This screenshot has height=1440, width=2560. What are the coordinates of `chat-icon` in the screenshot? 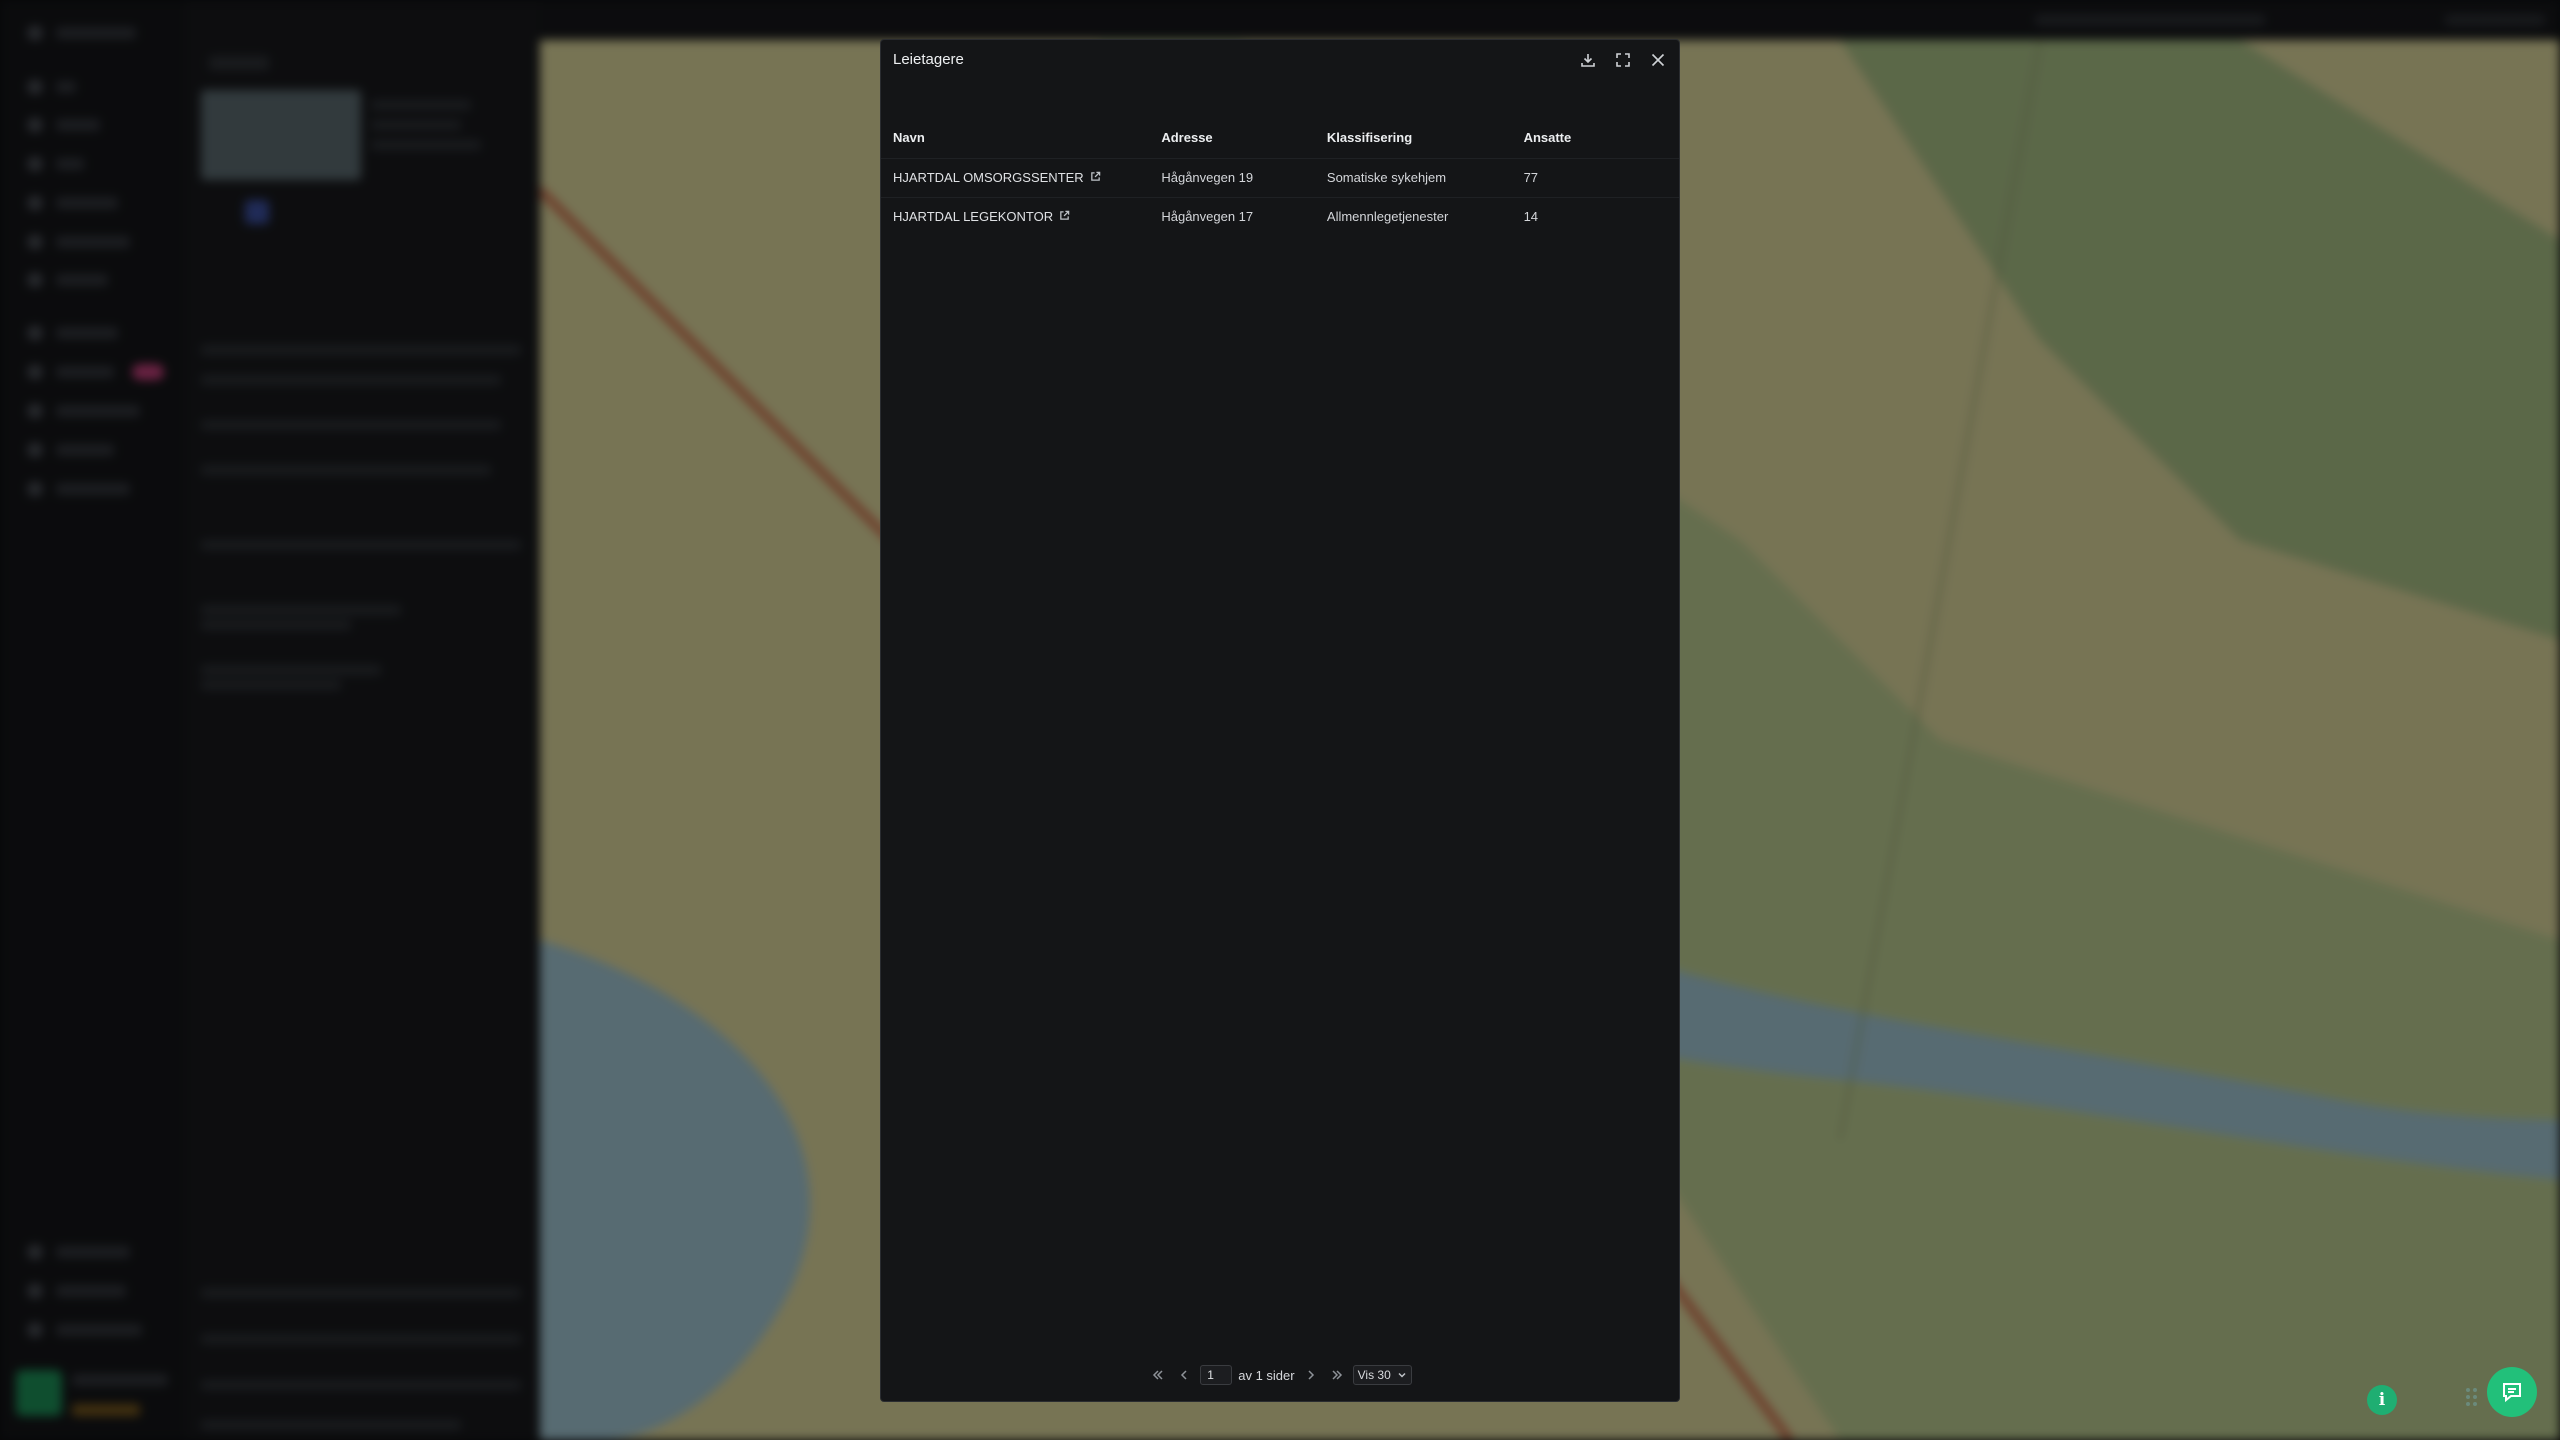 It's located at (2512, 1393).